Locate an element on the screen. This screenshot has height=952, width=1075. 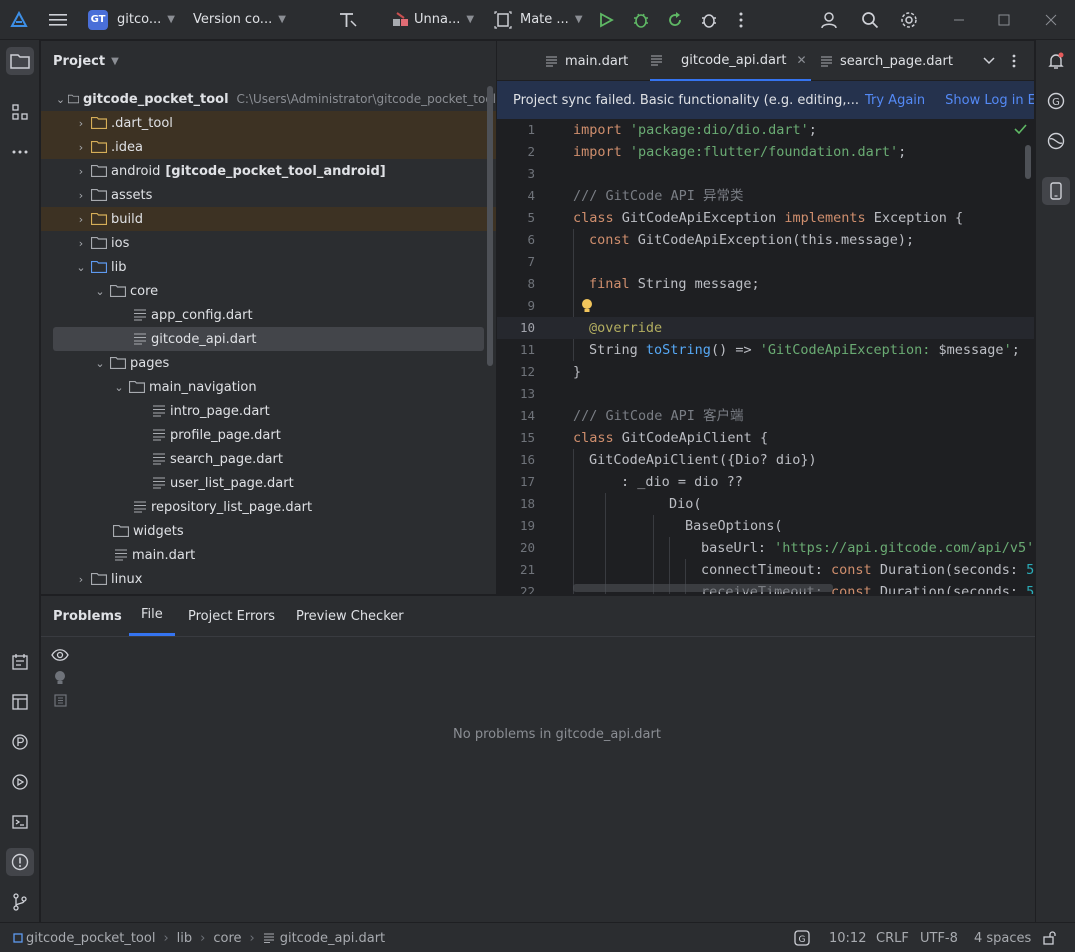
account-icon is located at coordinates (829, 20).